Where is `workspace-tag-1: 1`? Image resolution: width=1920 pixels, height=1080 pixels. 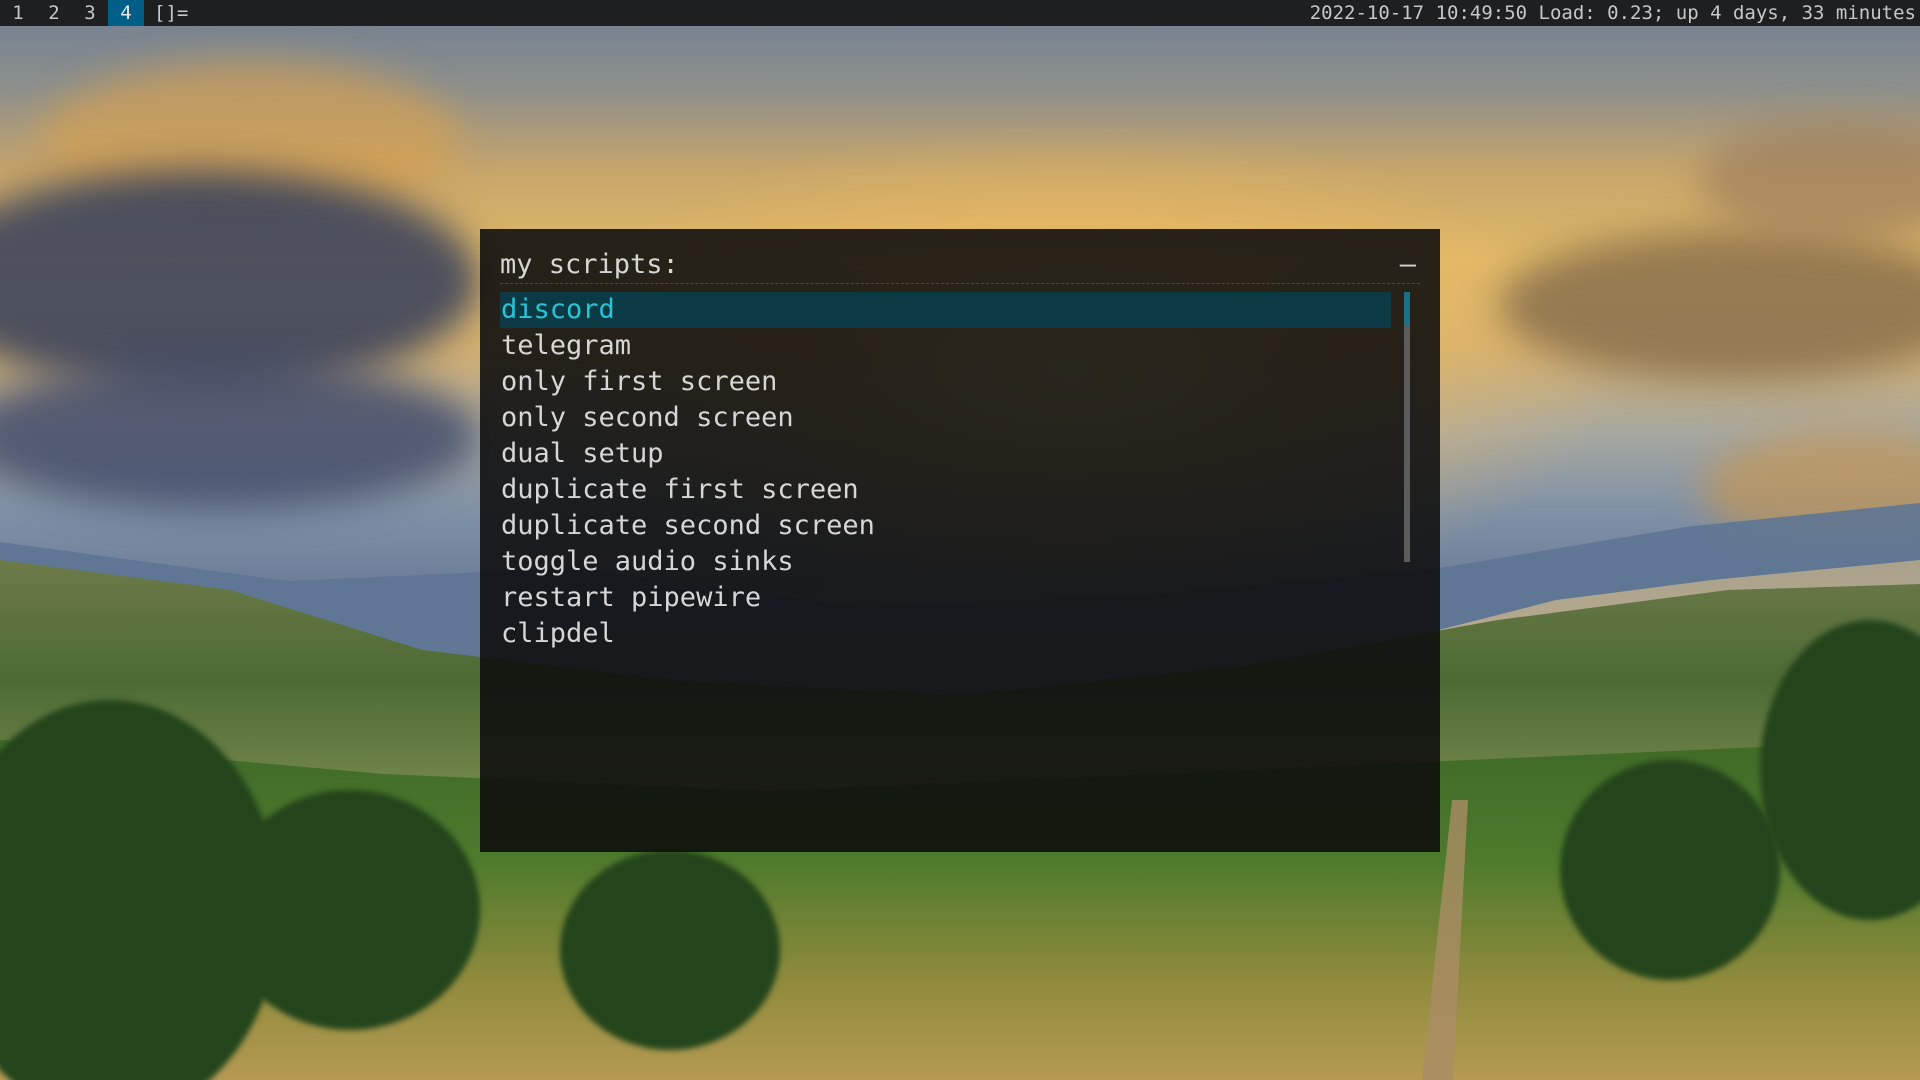 workspace-tag-1: 1 is located at coordinates (18, 13).